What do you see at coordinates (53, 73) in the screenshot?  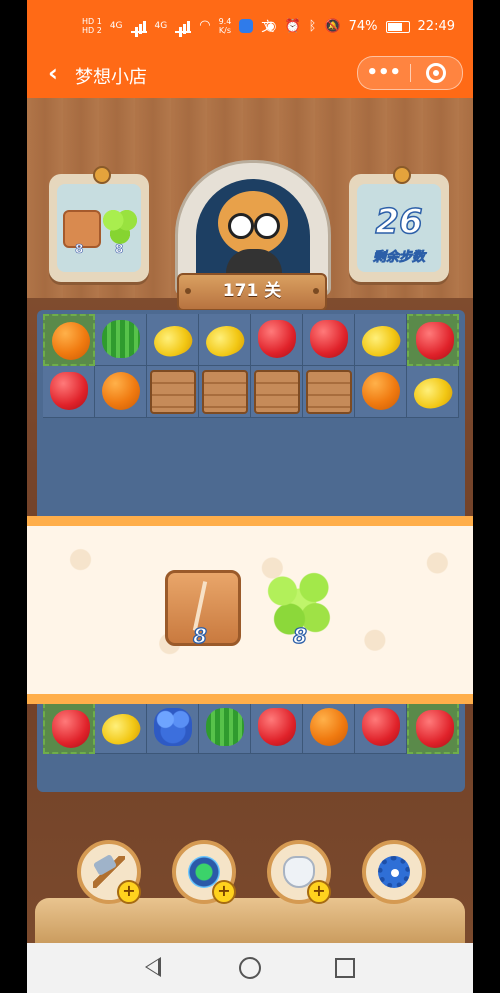 I see `back-chevron-icon: ‹` at bounding box center [53, 73].